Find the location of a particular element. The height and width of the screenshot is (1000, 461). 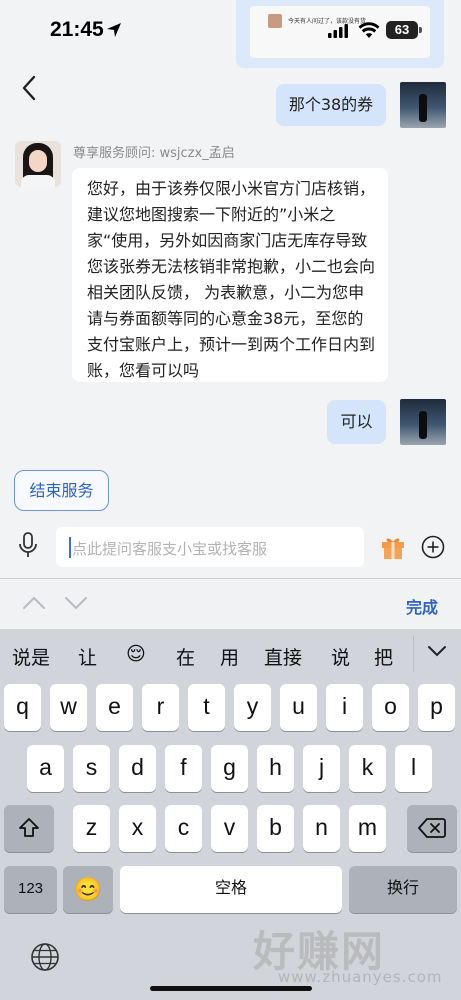

candidate-word: 让 is located at coordinates (87, 656).